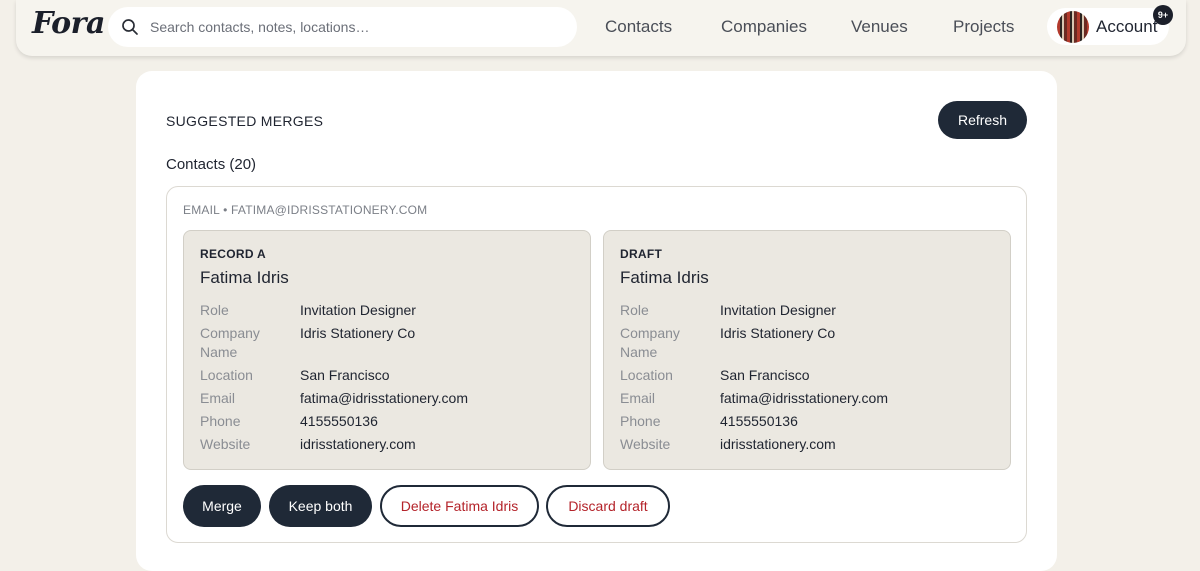  What do you see at coordinates (355, 27) in the screenshot?
I see `search-input` at bounding box center [355, 27].